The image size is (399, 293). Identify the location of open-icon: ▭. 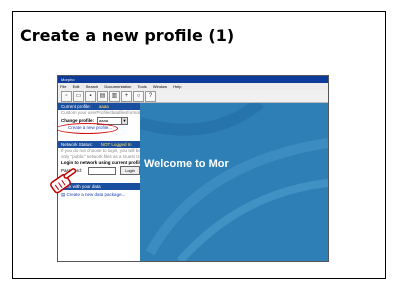
(78, 96).